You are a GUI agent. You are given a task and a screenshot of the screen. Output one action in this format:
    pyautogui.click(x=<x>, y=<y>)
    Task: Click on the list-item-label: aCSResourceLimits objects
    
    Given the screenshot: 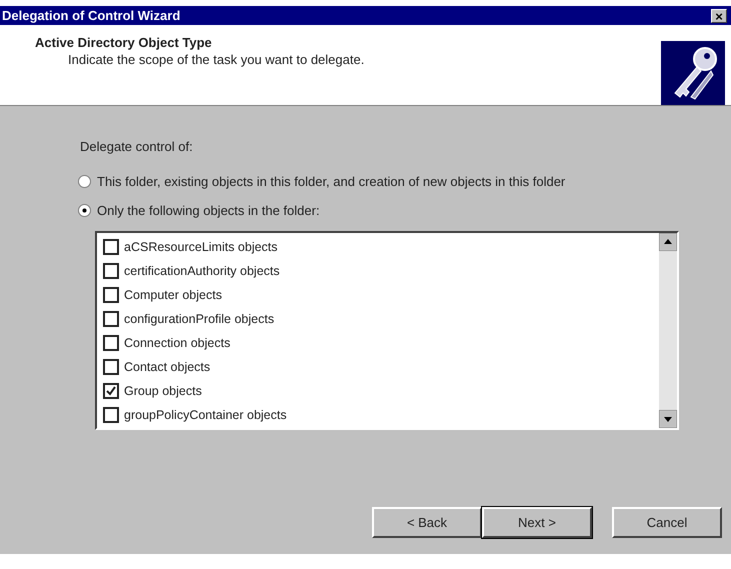 What is the action you would take?
    pyautogui.click(x=201, y=247)
    